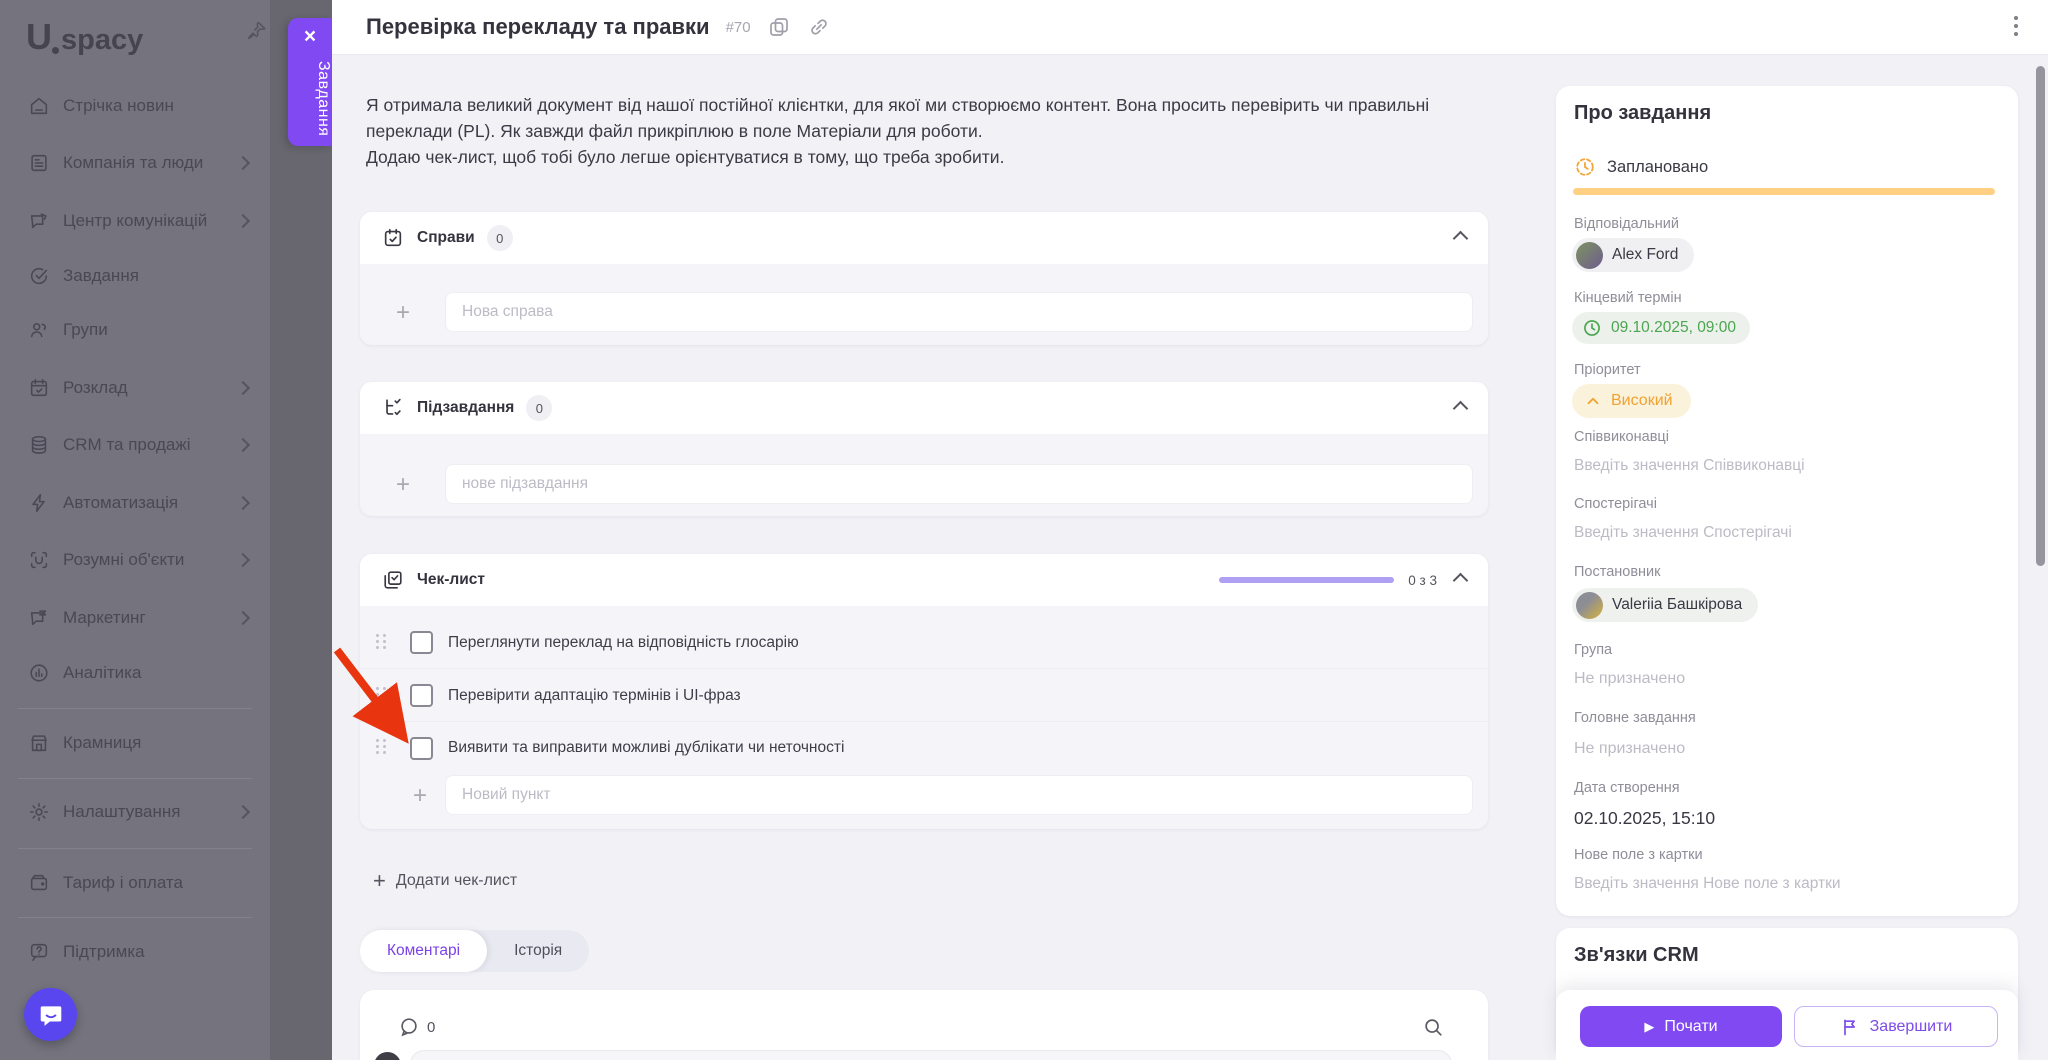  Describe the element at coordinates (1665, 605) in the screenshot. I see `author-pill: Valeriia Башкірова` at that location.